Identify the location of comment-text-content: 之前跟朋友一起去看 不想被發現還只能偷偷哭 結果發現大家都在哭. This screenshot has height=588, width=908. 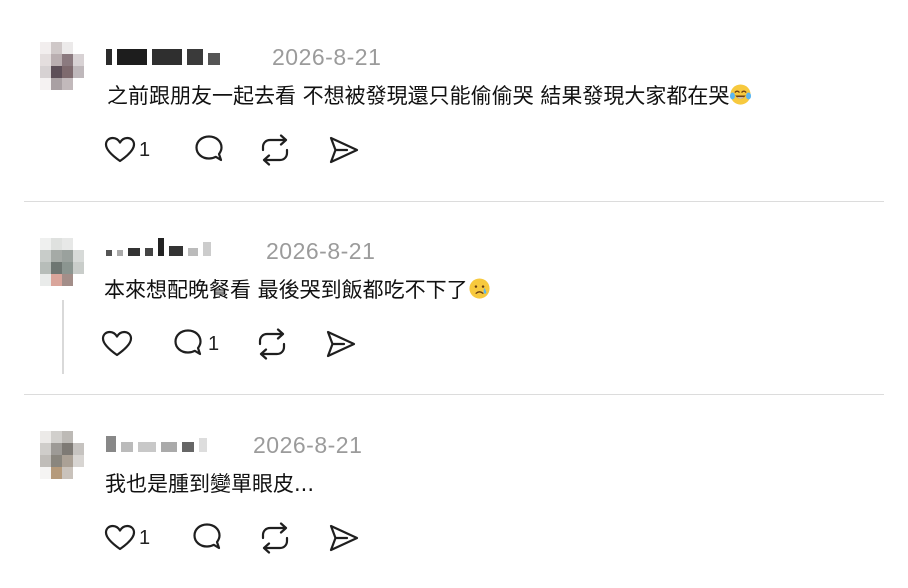
(418, 96).